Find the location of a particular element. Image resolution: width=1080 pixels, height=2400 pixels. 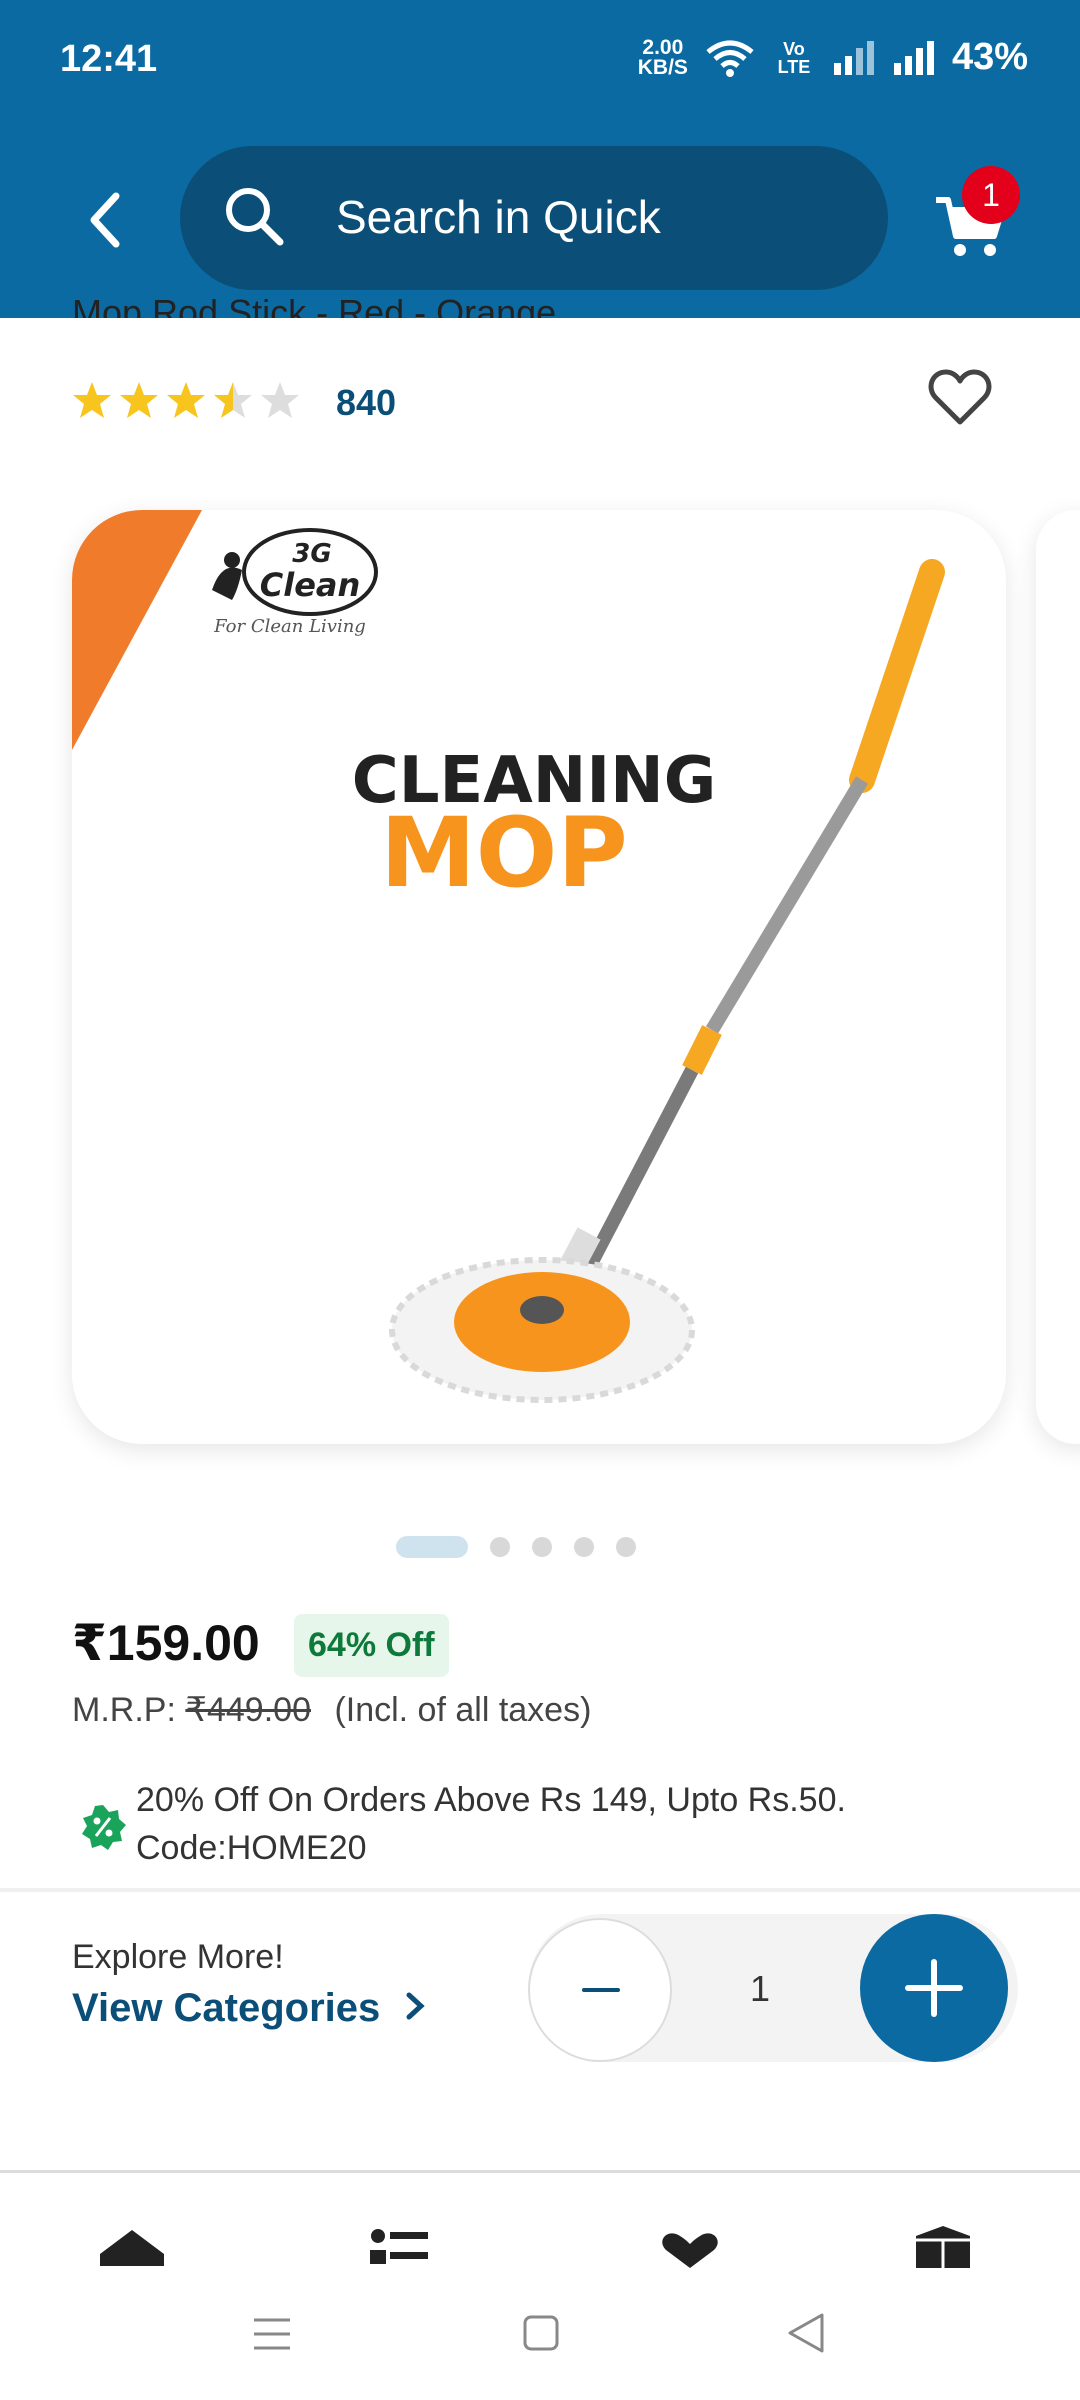

cart-count-badge: 1 is located at coordinates (991, 195).